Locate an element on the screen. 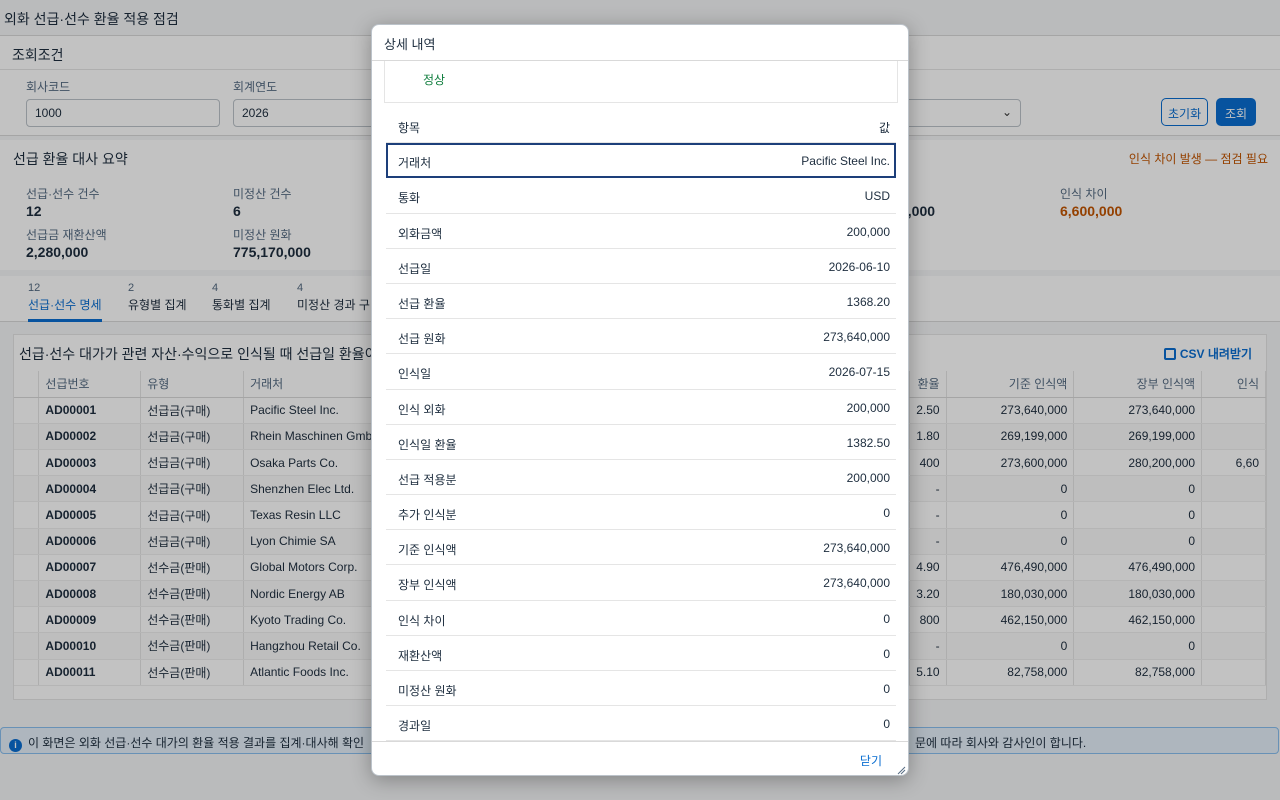 The image size is (1280, 800). kv-value: 2026-06-10 is located at coordinates (859, 266).